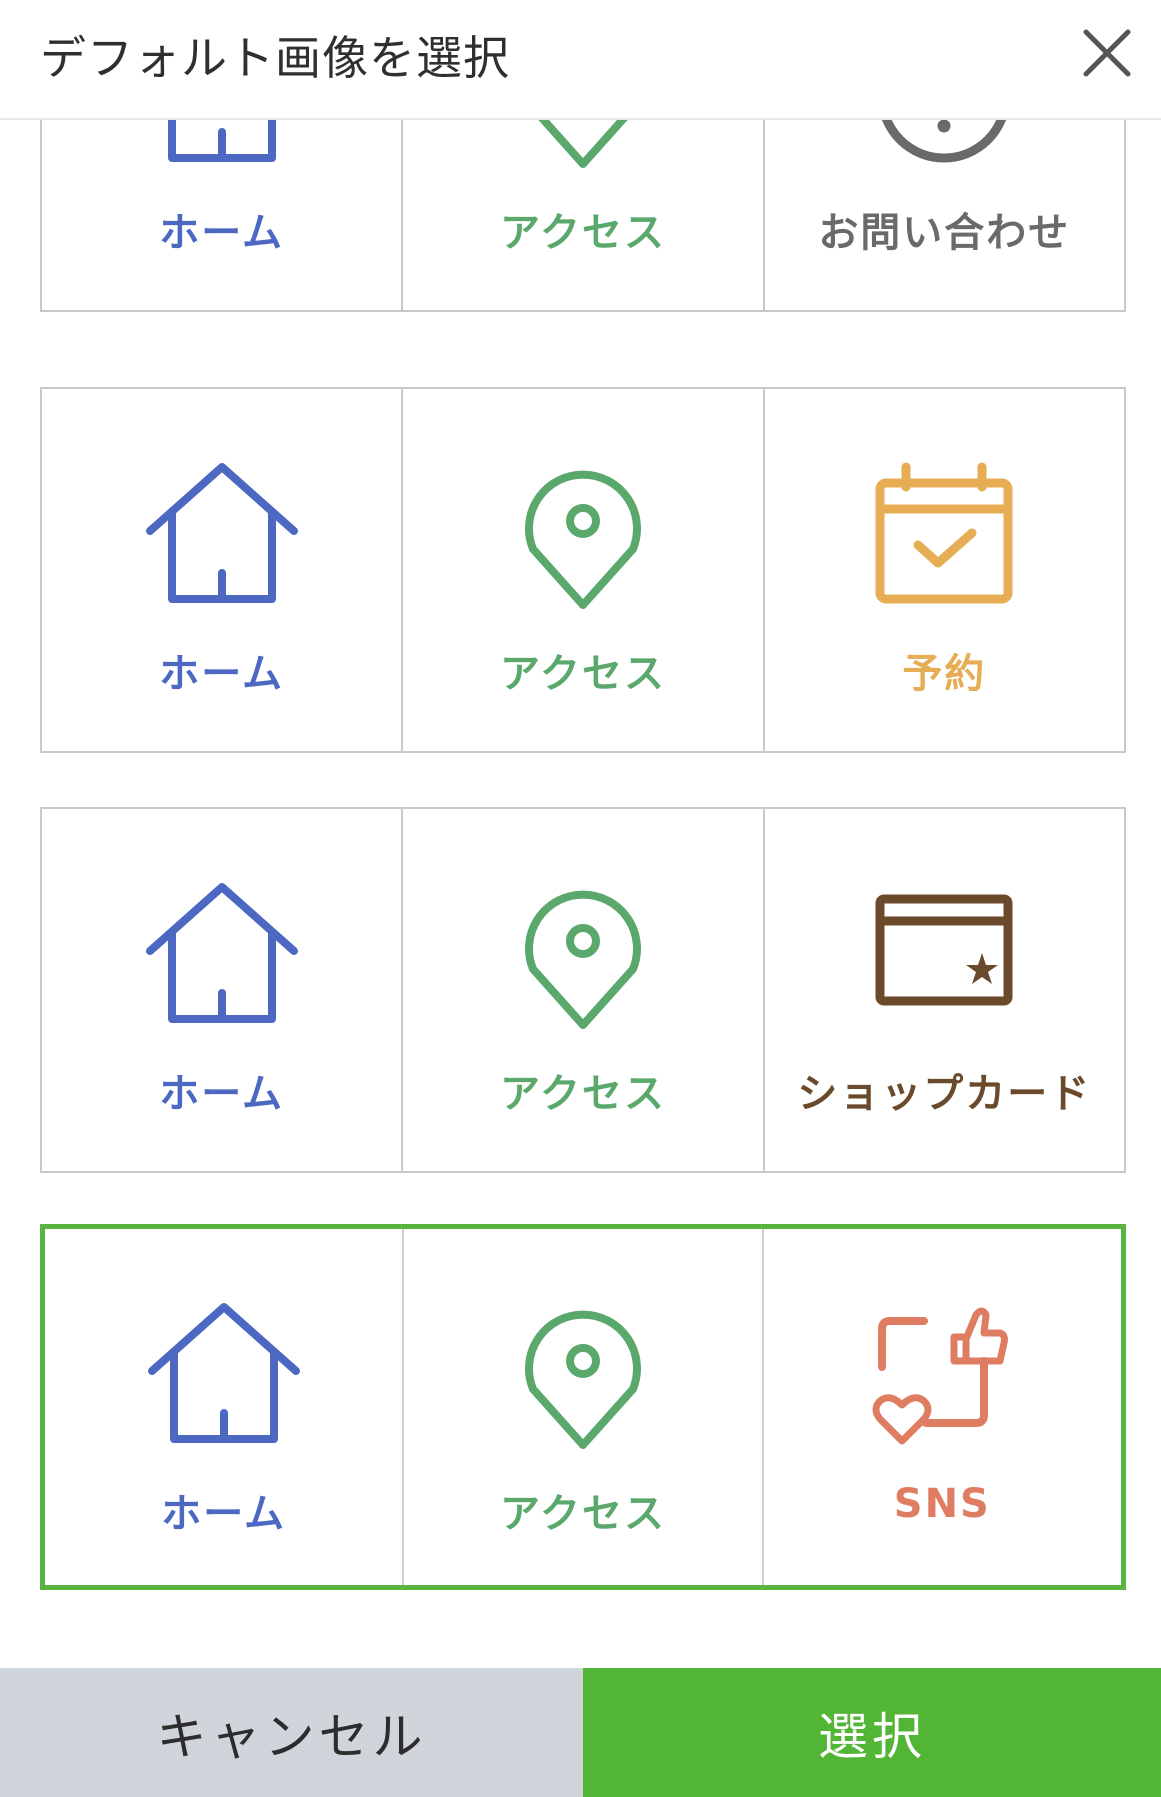 The image size is (1161, 1797). What do you see at coordinates (944, 957) in the screenshot?
I see `shop-card-icon` at bounding box center [944, 957].